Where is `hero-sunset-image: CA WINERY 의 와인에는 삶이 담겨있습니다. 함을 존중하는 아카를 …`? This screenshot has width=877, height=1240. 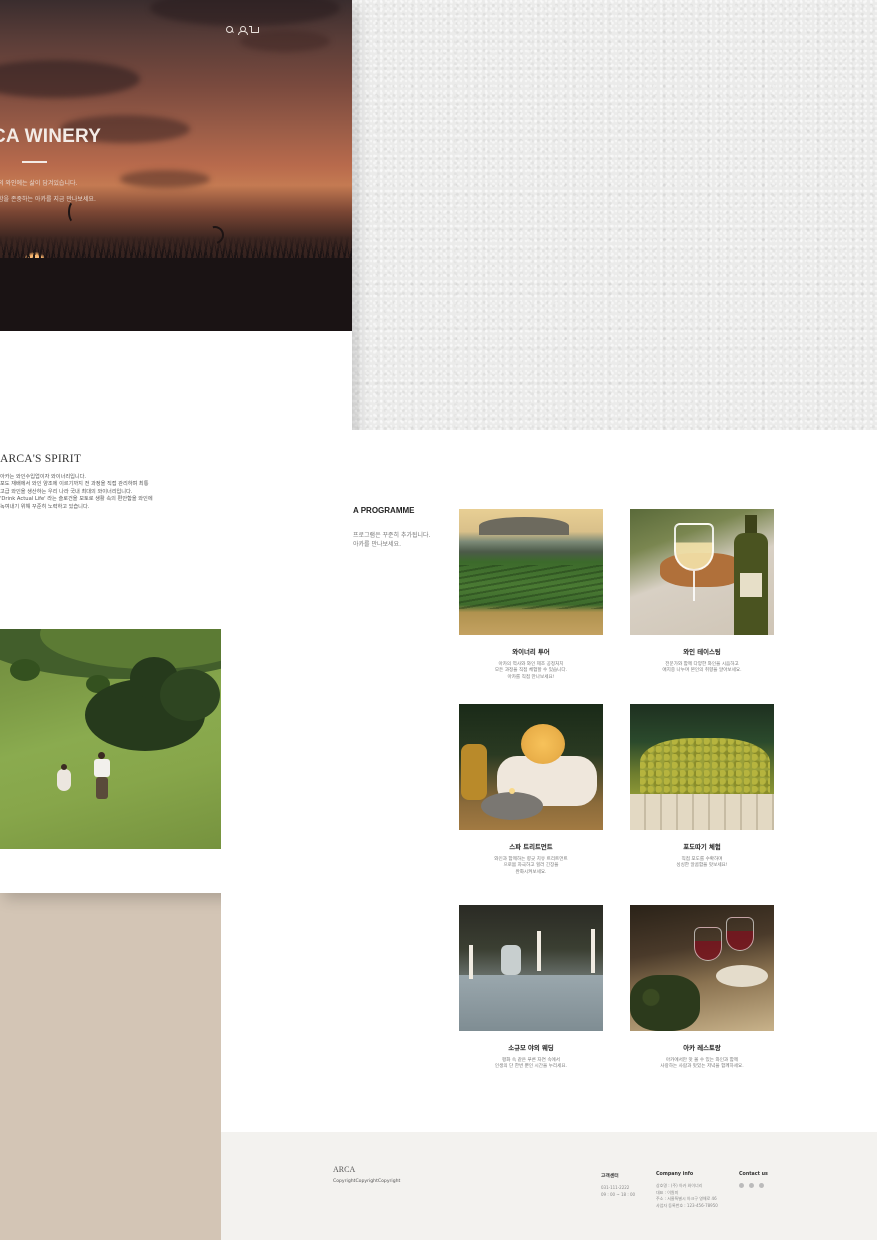
hero-sunset-image: CA WINERY 의 와인에는 삶이 담겨있습니다. 함을 존중하는 아카를 … is located at coordinates (176, 165).